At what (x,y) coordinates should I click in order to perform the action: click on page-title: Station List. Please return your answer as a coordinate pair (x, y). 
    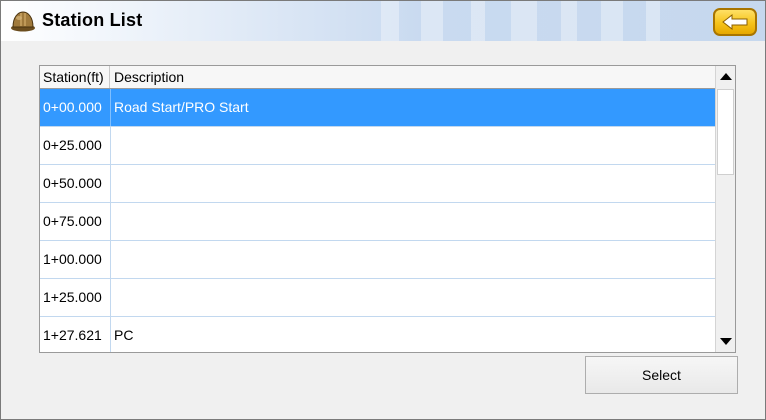
    Looking at the image, I should click on (92, 20).